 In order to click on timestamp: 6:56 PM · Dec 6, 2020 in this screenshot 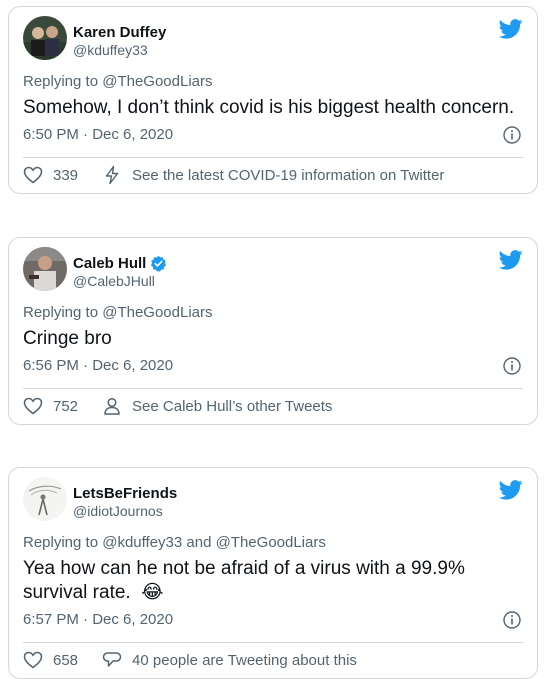, I will do `click(98, 365)`.